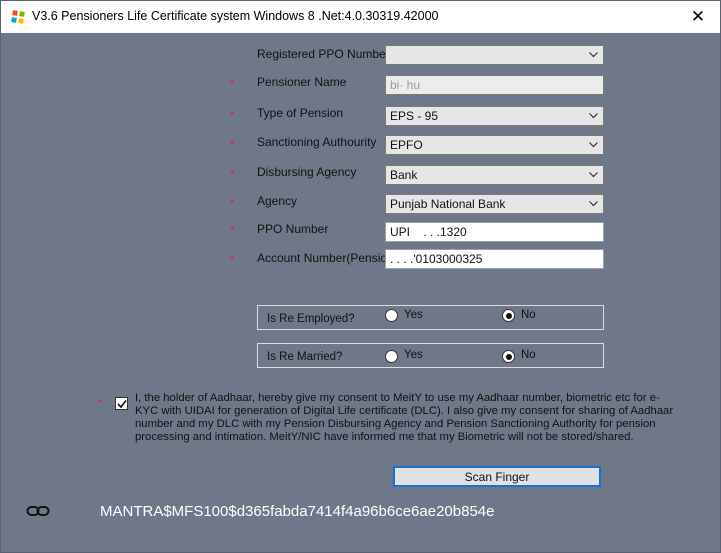  Describe the element at coordinates (428, 232) in the screenshot. I see `ppo-number-value: UPI . . .1320` at that location.